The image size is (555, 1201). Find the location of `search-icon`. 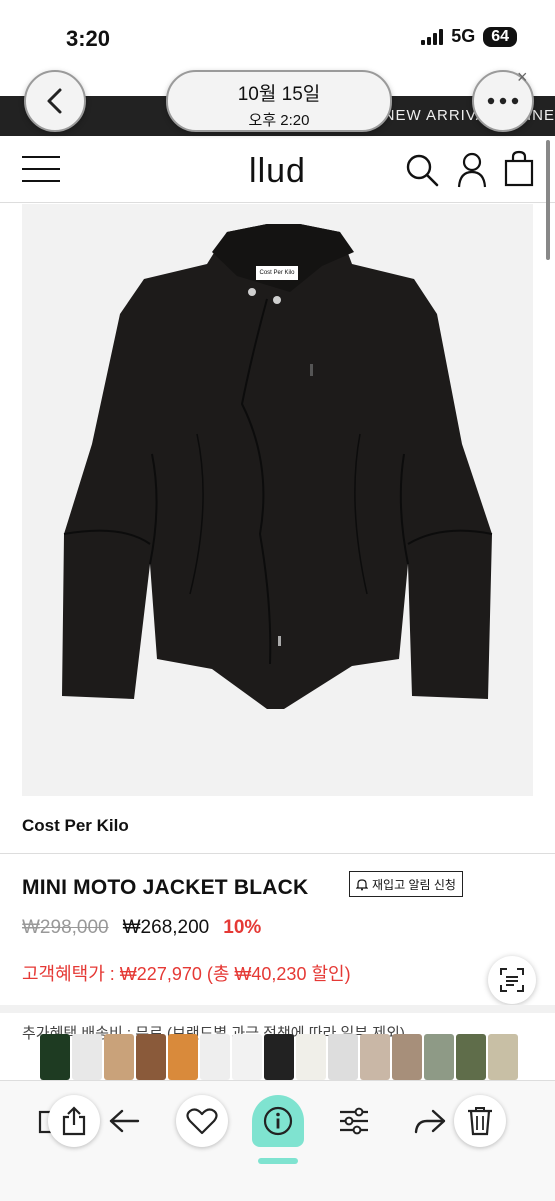

search-icon is located at coordinates (422, 170).